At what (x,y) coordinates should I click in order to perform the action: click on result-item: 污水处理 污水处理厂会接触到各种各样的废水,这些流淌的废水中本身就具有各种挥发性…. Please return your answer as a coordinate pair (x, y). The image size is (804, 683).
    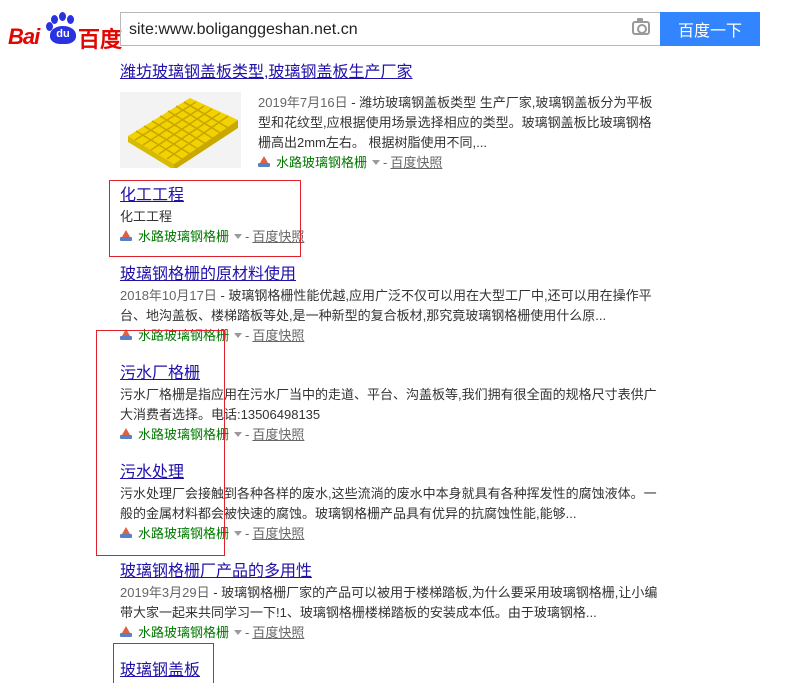
    Looking at the image, I should click on (390, 503).